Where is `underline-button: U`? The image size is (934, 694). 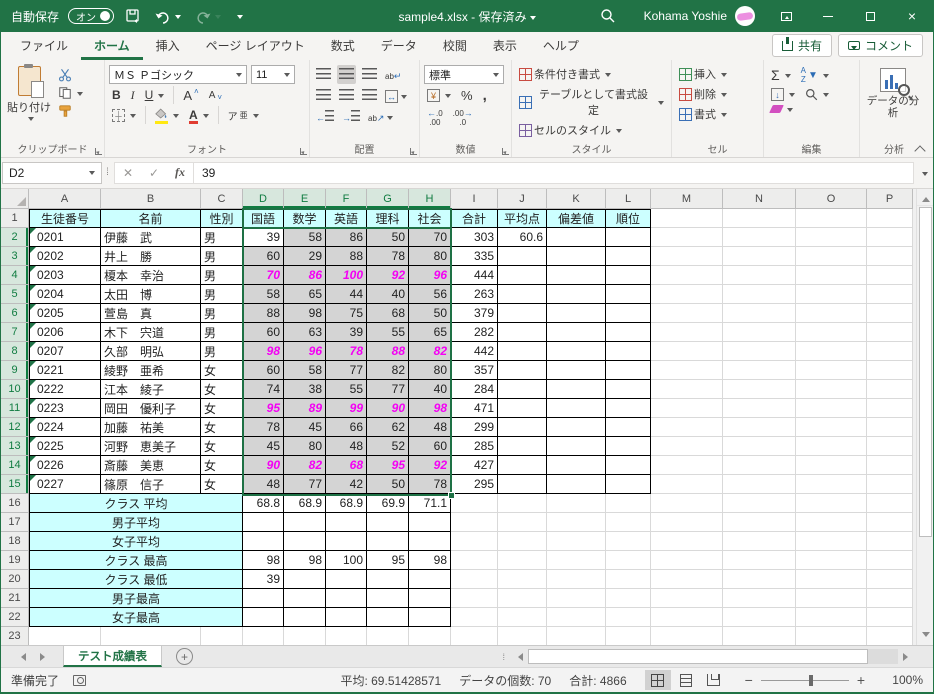 underline-button: U is located at coordinates (155, 95).